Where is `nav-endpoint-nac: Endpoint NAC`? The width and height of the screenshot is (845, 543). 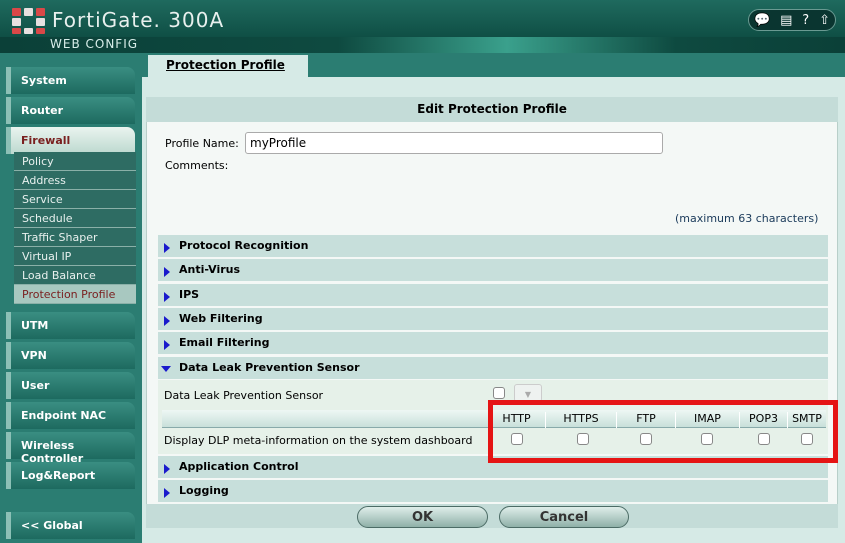
nav-endpoint-nac: Endpoint NAC is located at coordinates (70, 415).